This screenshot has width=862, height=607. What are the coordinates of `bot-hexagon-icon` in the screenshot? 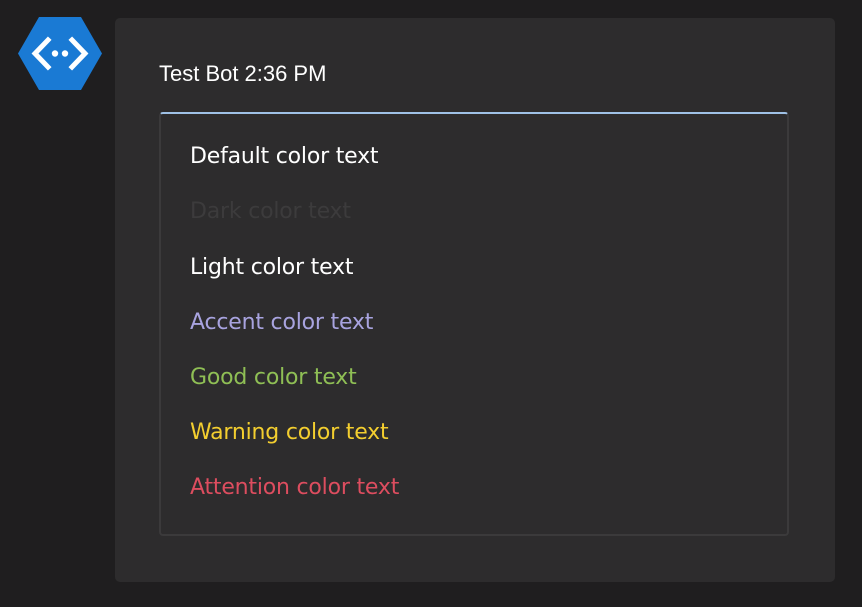 It's located at (60, 53).